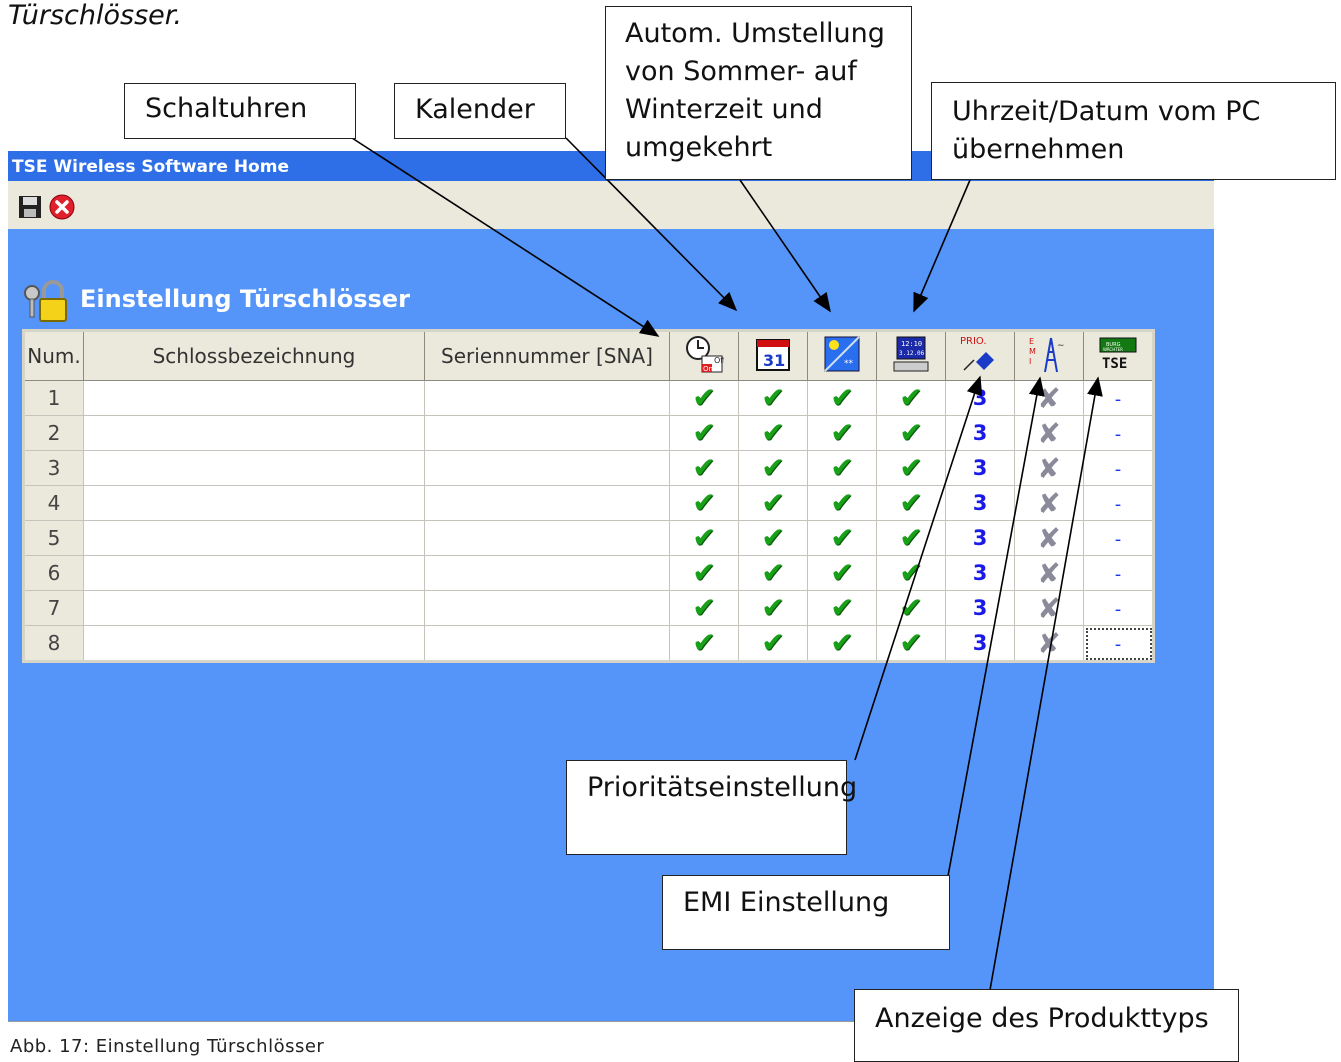  Describe the element at coordinates (30, 207) in the screenshot. I see `save-button` at that location.